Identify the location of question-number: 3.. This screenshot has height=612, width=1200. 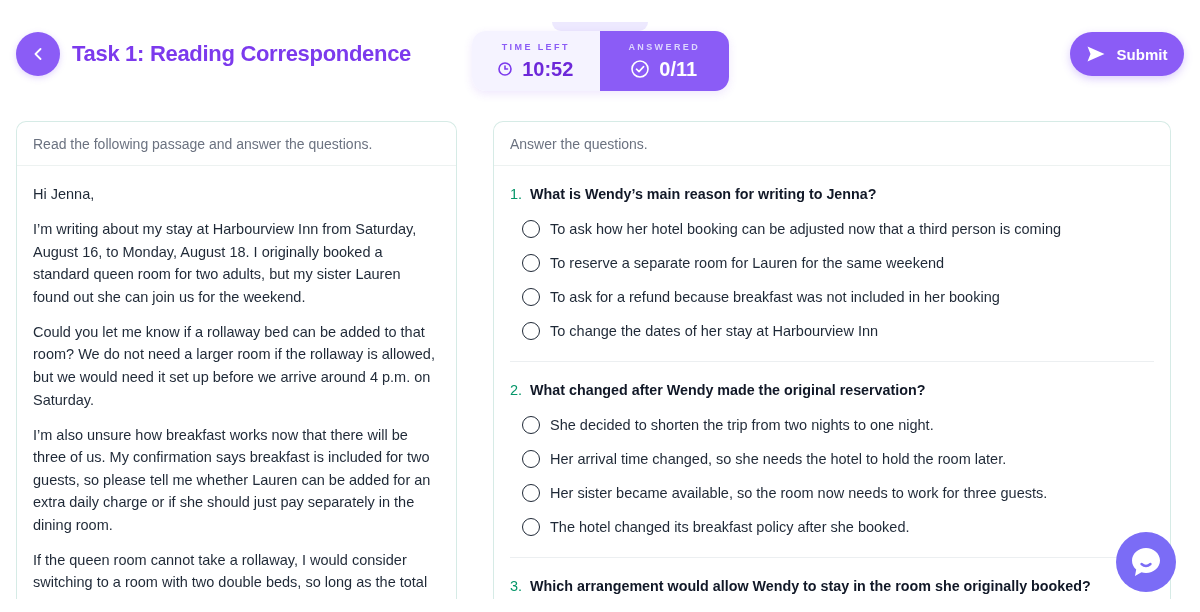
(516, 586).